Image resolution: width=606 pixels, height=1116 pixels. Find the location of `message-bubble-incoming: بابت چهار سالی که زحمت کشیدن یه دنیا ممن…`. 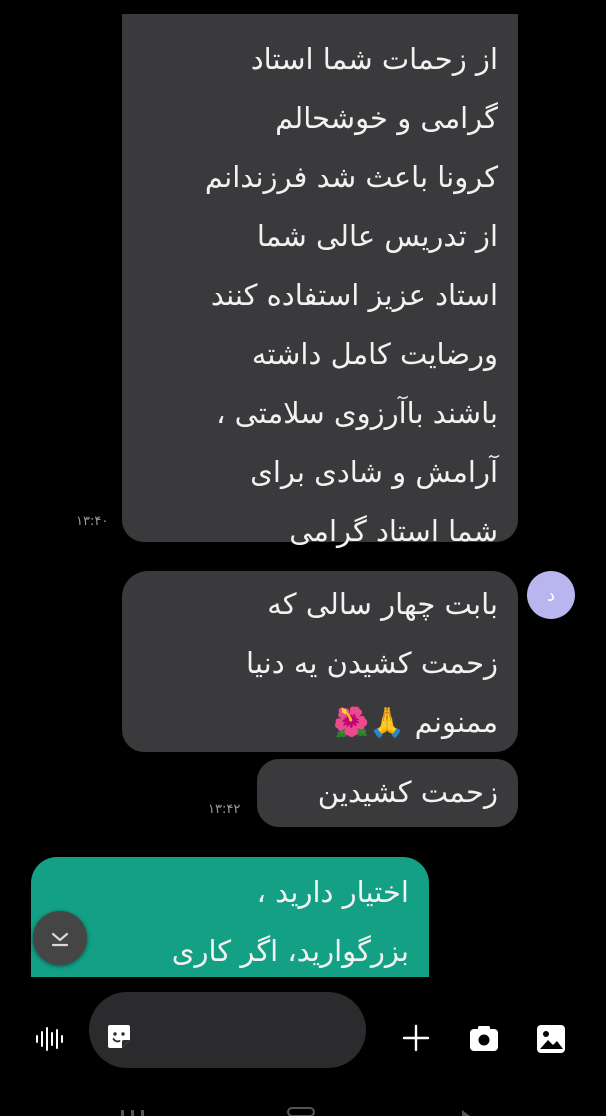

message-bubble-incoming: بابت چهار سالی که زحمت کشیدن یه دنیا ممن… is located at coordinates (320, 661).